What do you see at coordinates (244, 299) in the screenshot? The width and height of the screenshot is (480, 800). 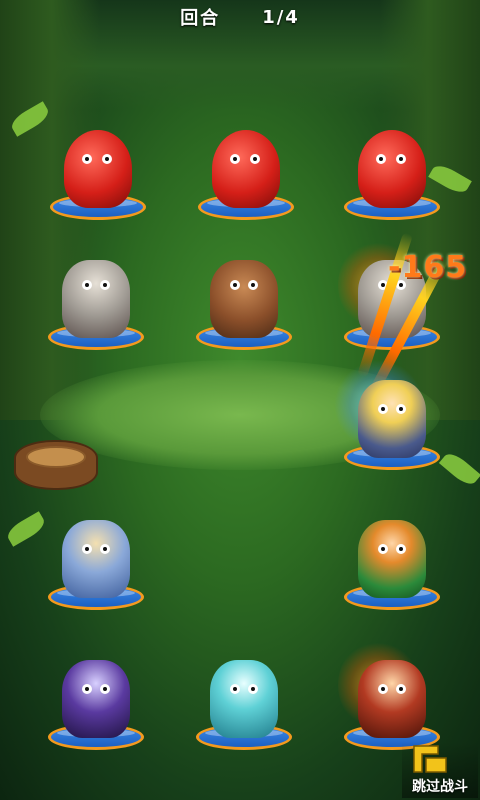 I see `minotaur` at bounding box center [244, 299].